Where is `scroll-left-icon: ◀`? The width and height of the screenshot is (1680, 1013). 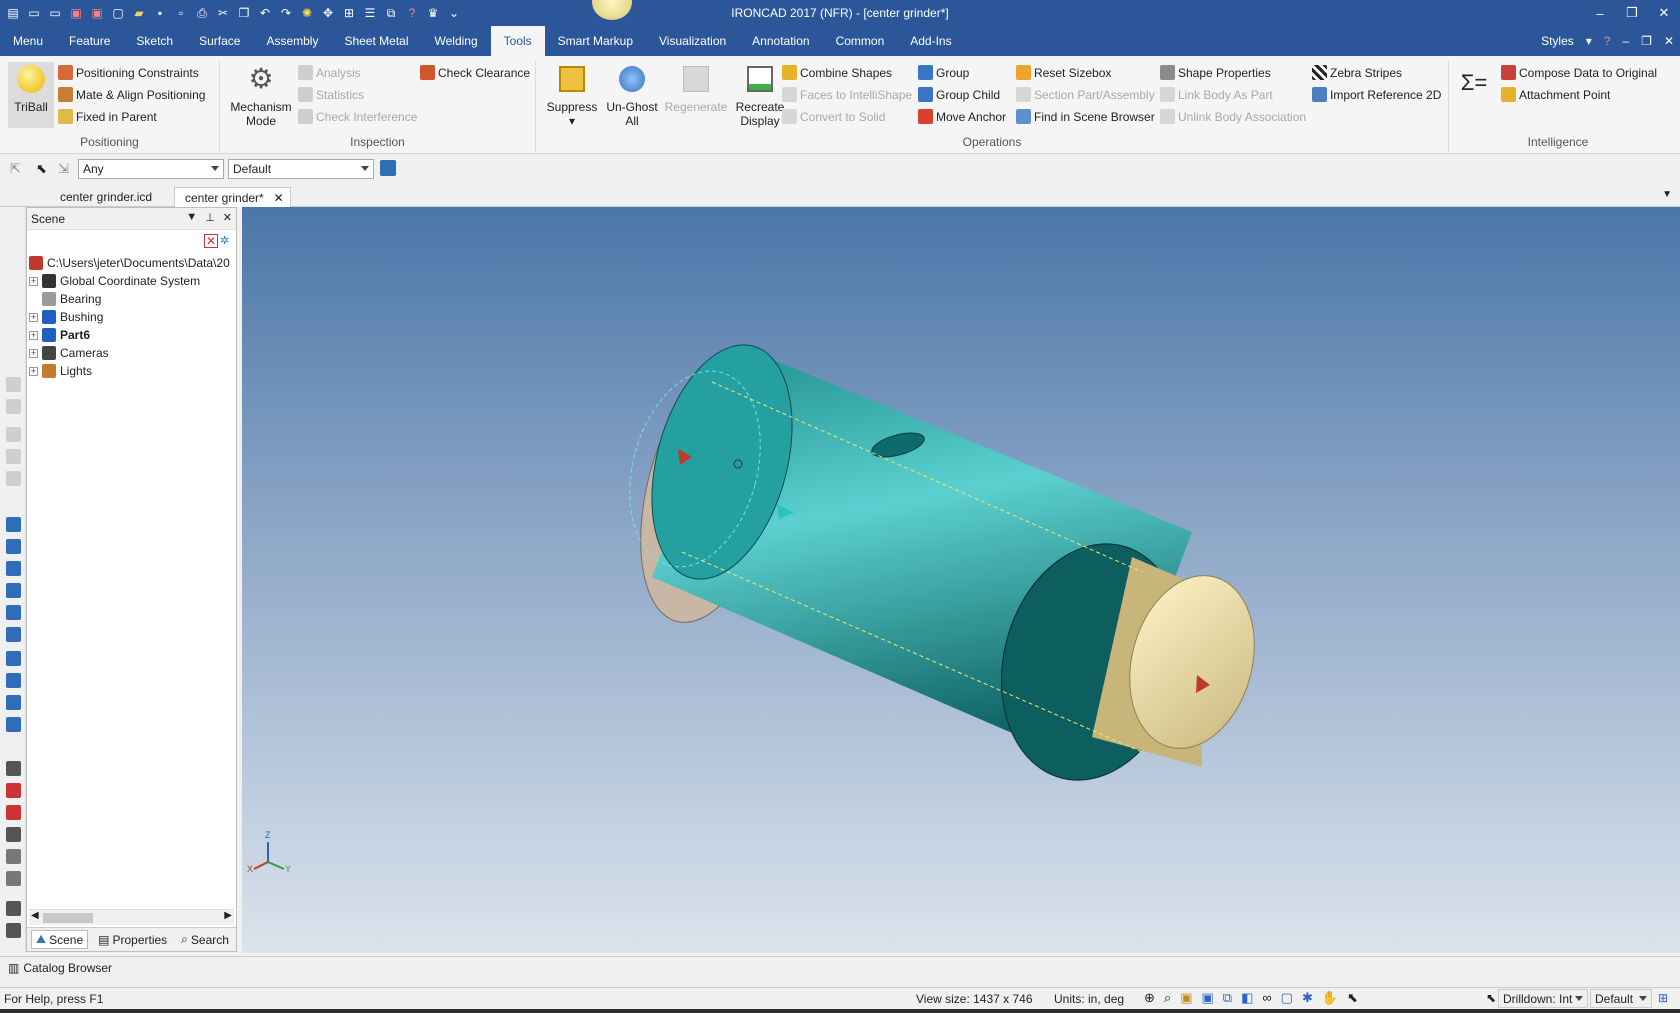 scroll-left-icon: ◀ is located at coordinates (35, 915).